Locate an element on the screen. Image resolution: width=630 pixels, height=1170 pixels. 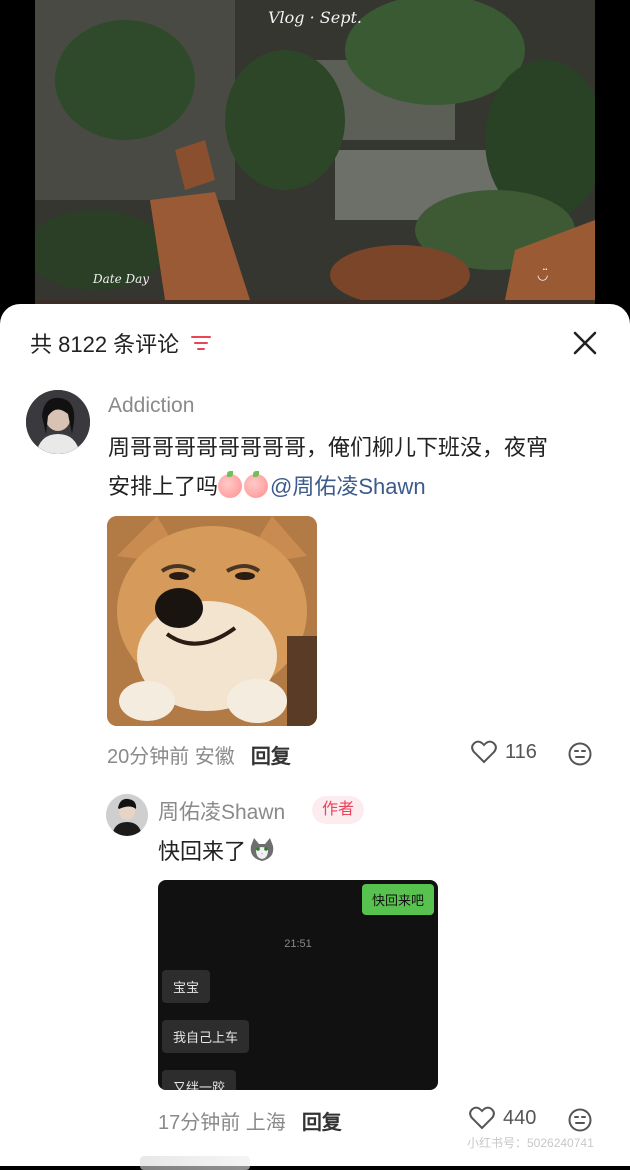
comments-header: 共 8122 条评论 is located at coordinates (121, 343).